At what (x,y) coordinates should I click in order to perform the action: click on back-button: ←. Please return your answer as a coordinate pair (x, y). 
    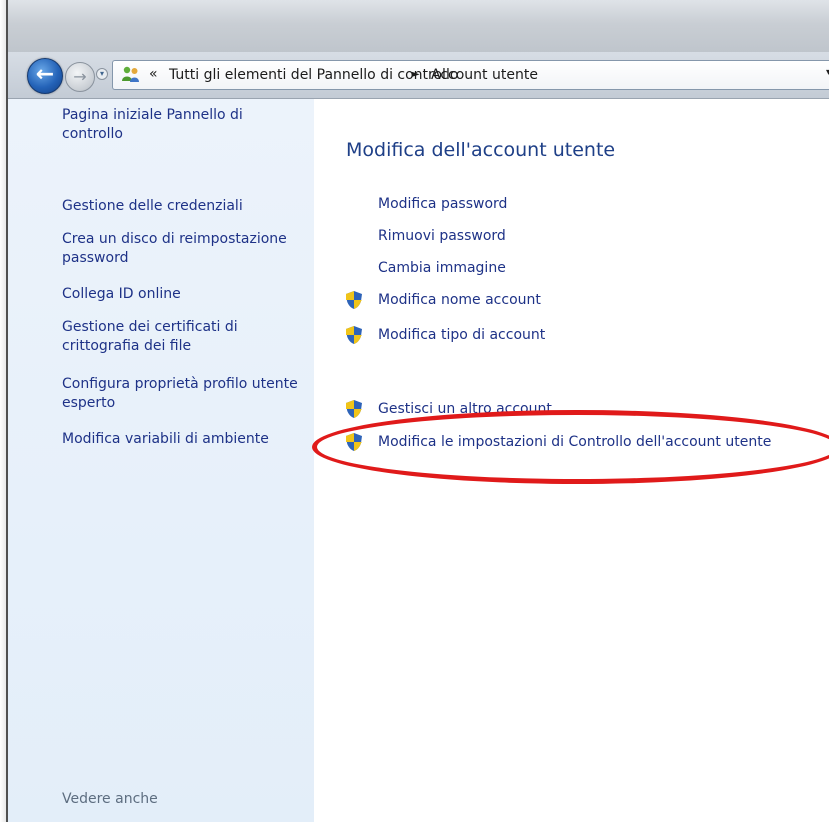
    Looking at the image, I should click on (45, 76).